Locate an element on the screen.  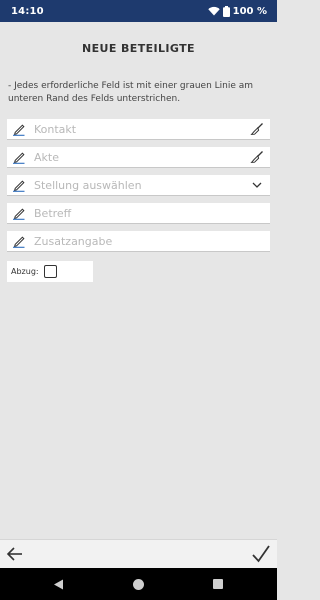
back-arrow-icon is located at coordinates (15, 554).